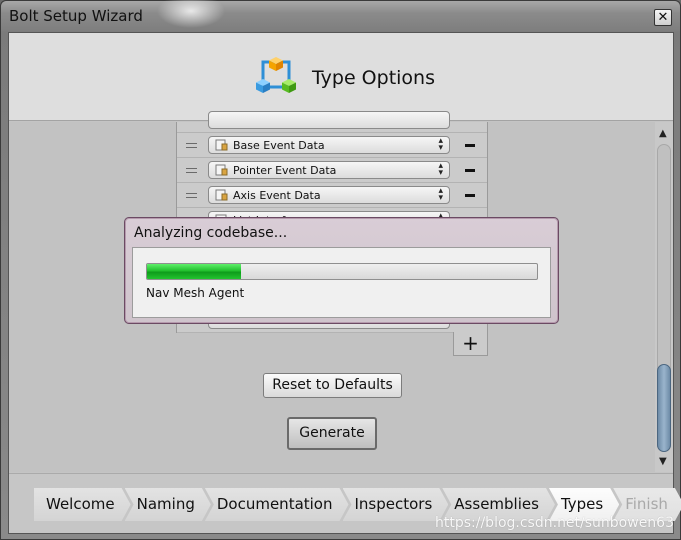 This screenshot has height=540, width=681. I want to click on step-documentation: Documentation, so click(277, 504).